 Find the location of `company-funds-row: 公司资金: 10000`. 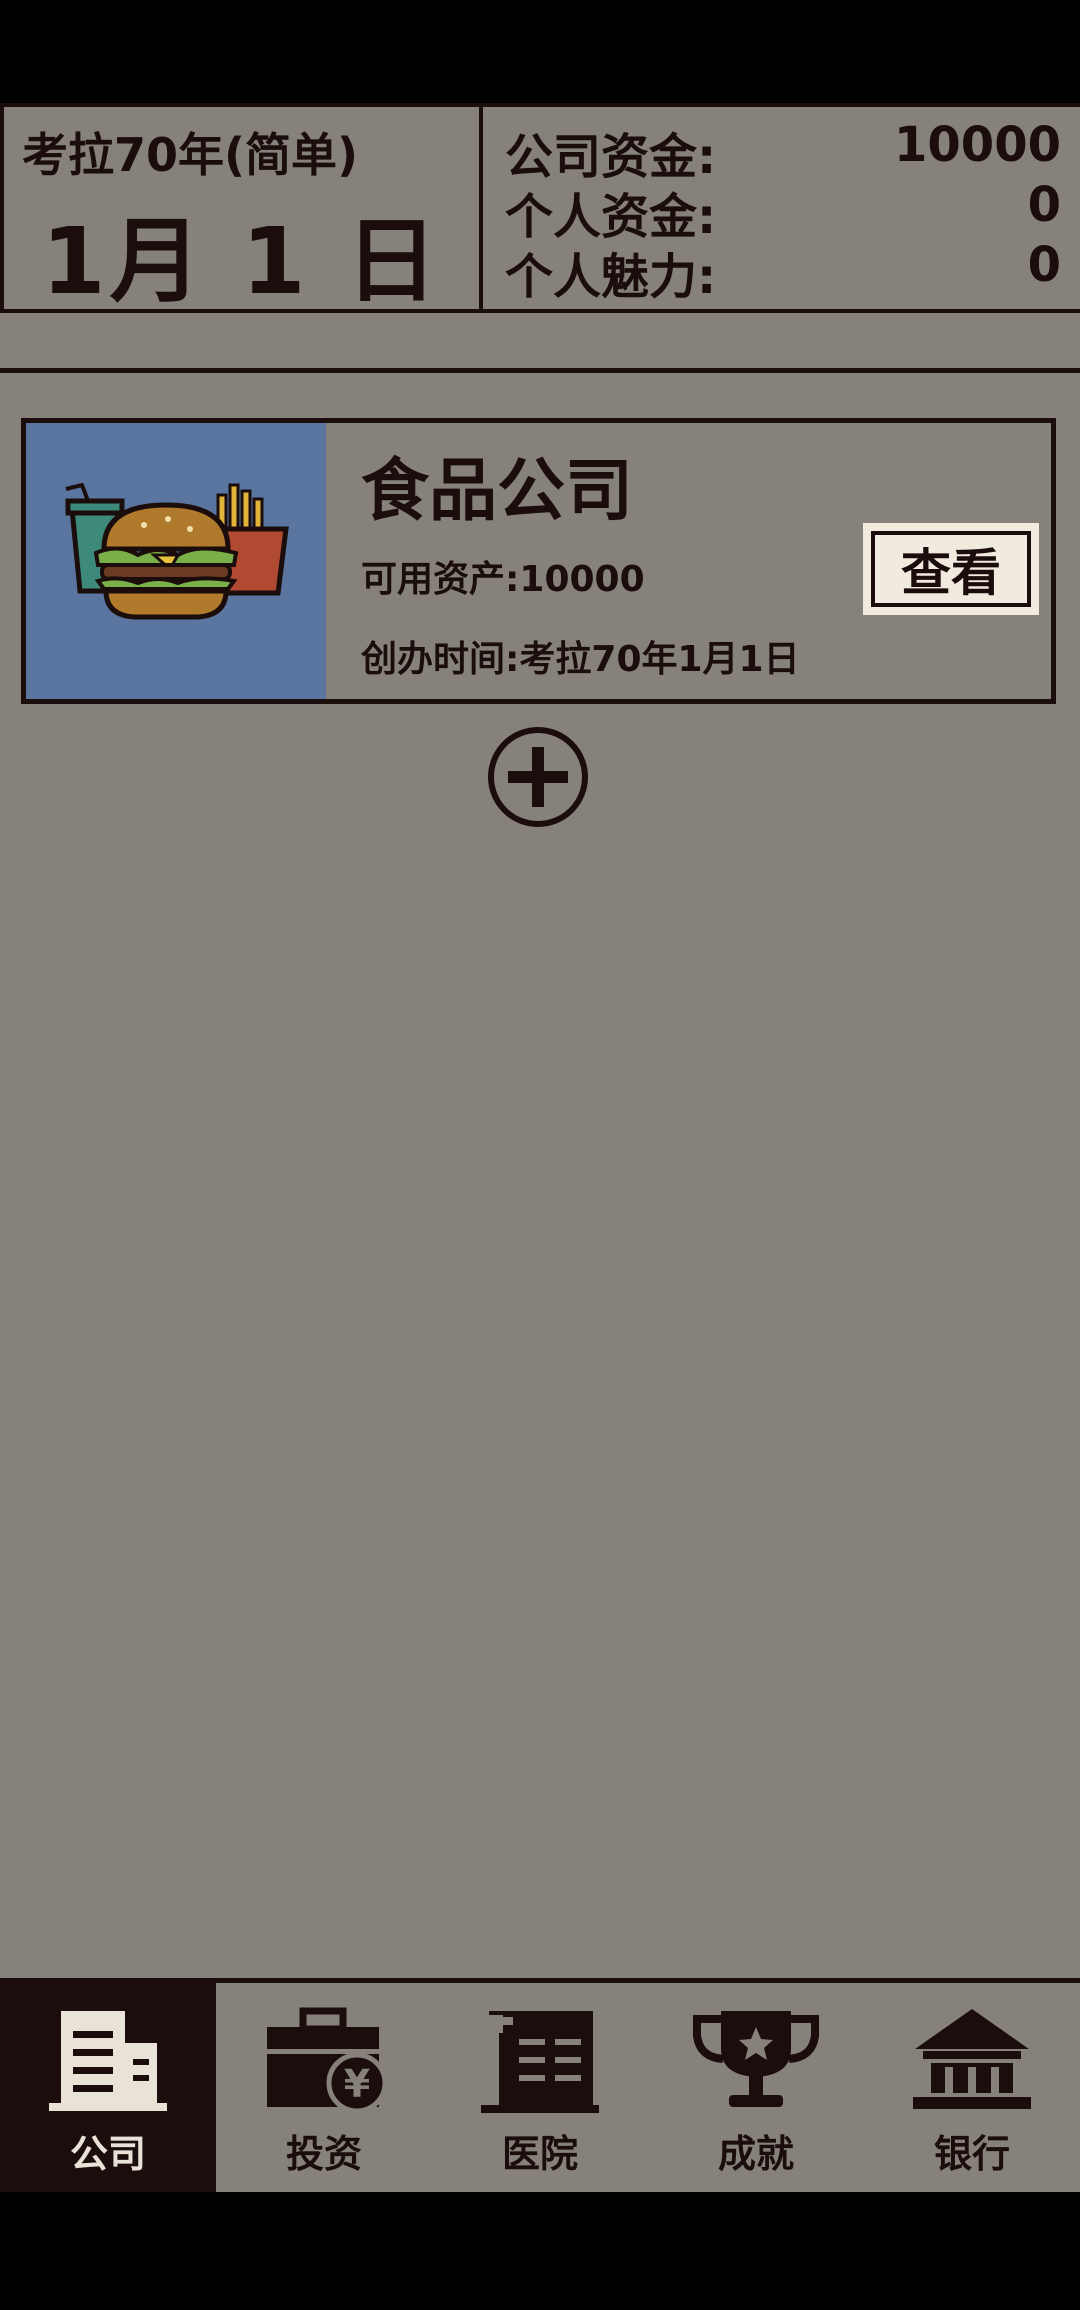

company-funds-row: 公司资金: 10000 is located at coordinates (783, 151).